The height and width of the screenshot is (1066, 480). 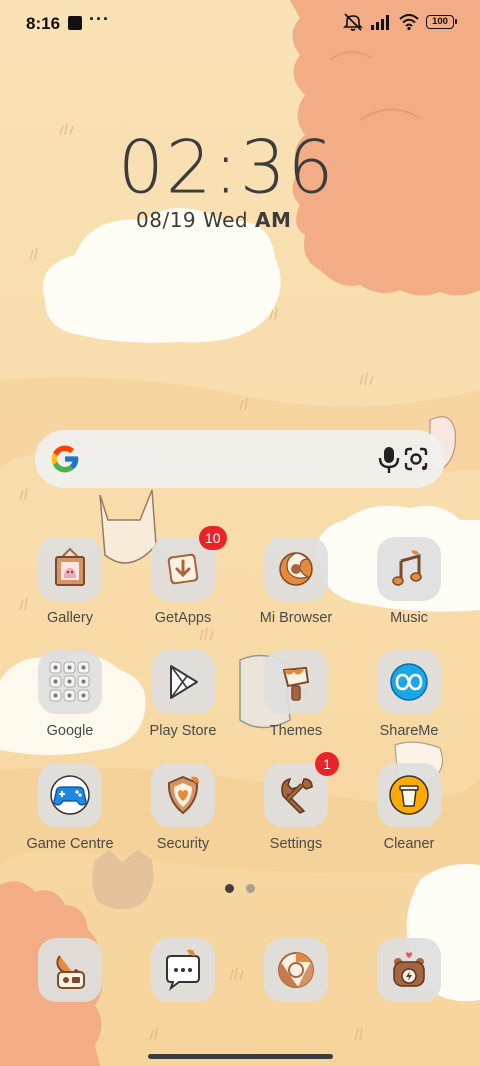 What do you see at coordinates (327, 764) in the screenshot?
I see `notification-badge: 1` at bounding box center [327, 764].